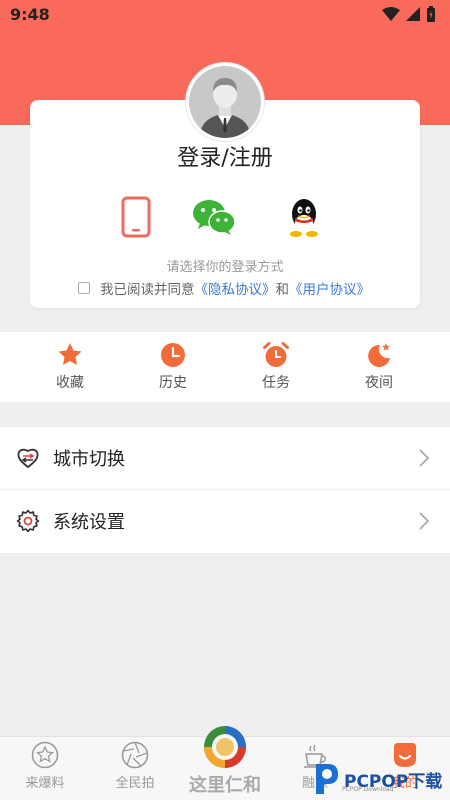 The image size is (450, 800). I want to click on star-icon, so click(70, 354).